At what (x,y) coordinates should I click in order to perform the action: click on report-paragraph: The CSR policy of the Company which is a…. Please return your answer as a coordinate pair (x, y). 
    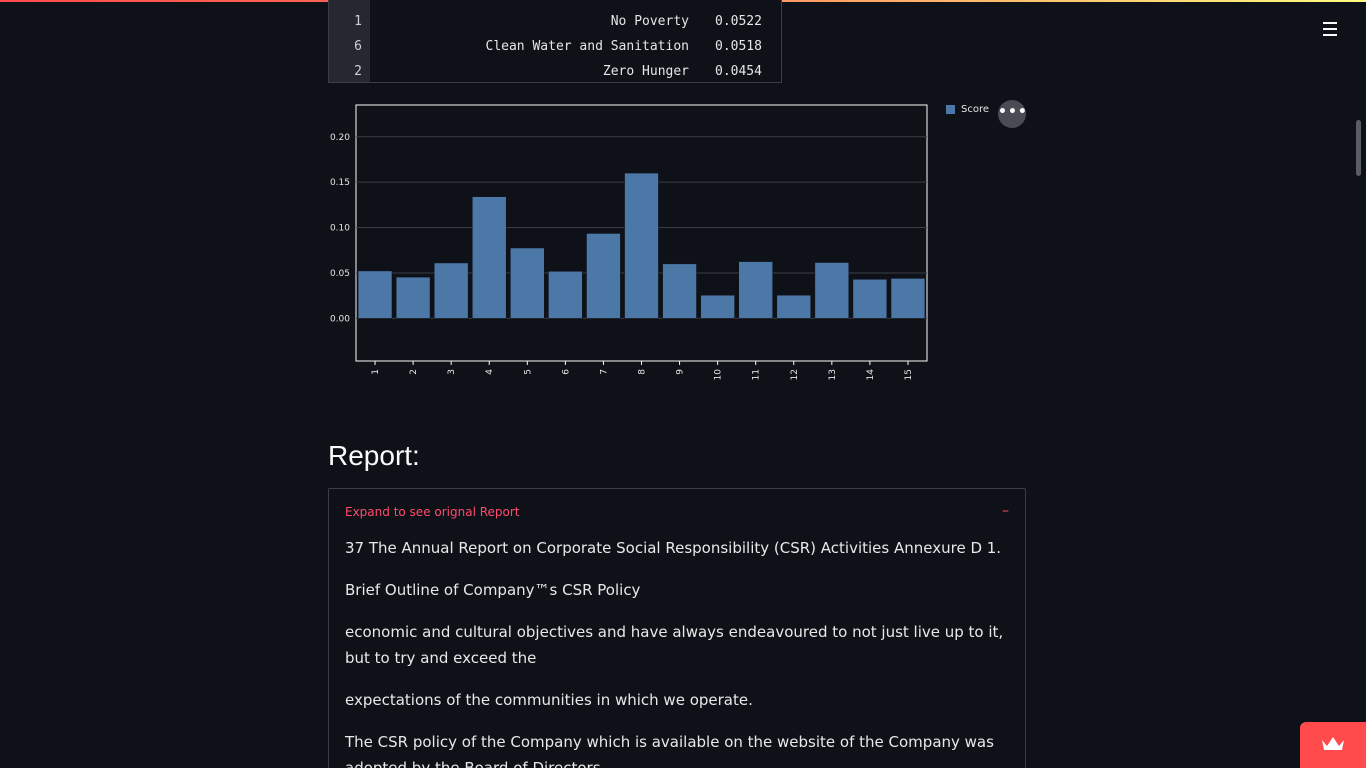
    Looking at the image, I should click on (669, 750).